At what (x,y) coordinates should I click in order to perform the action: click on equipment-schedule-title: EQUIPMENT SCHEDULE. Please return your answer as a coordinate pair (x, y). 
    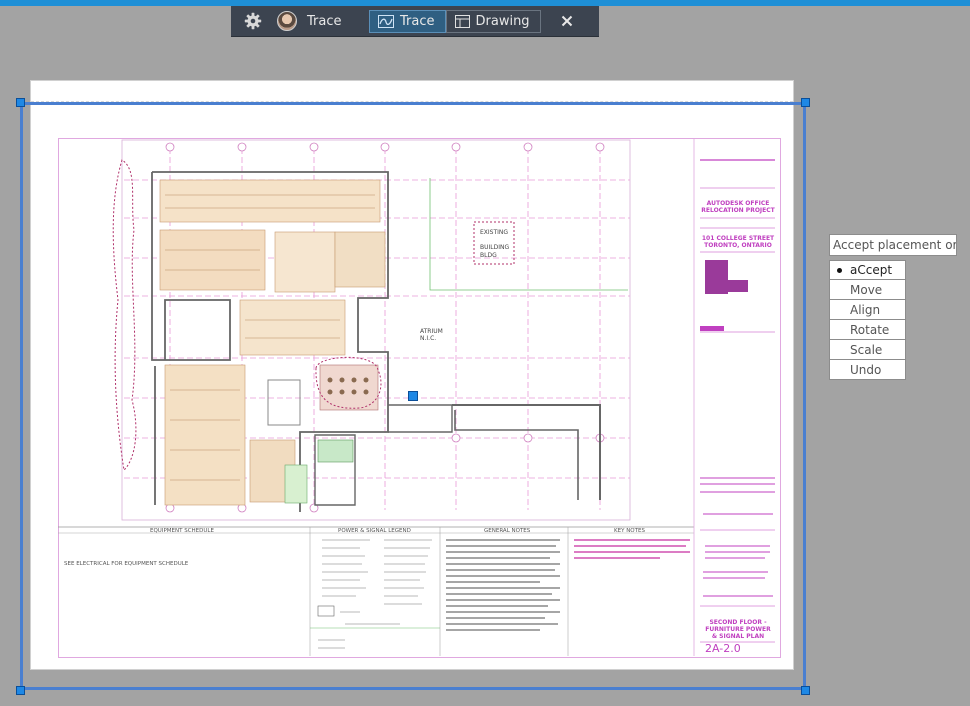
    Looking at the image, I should click on (182, 531).